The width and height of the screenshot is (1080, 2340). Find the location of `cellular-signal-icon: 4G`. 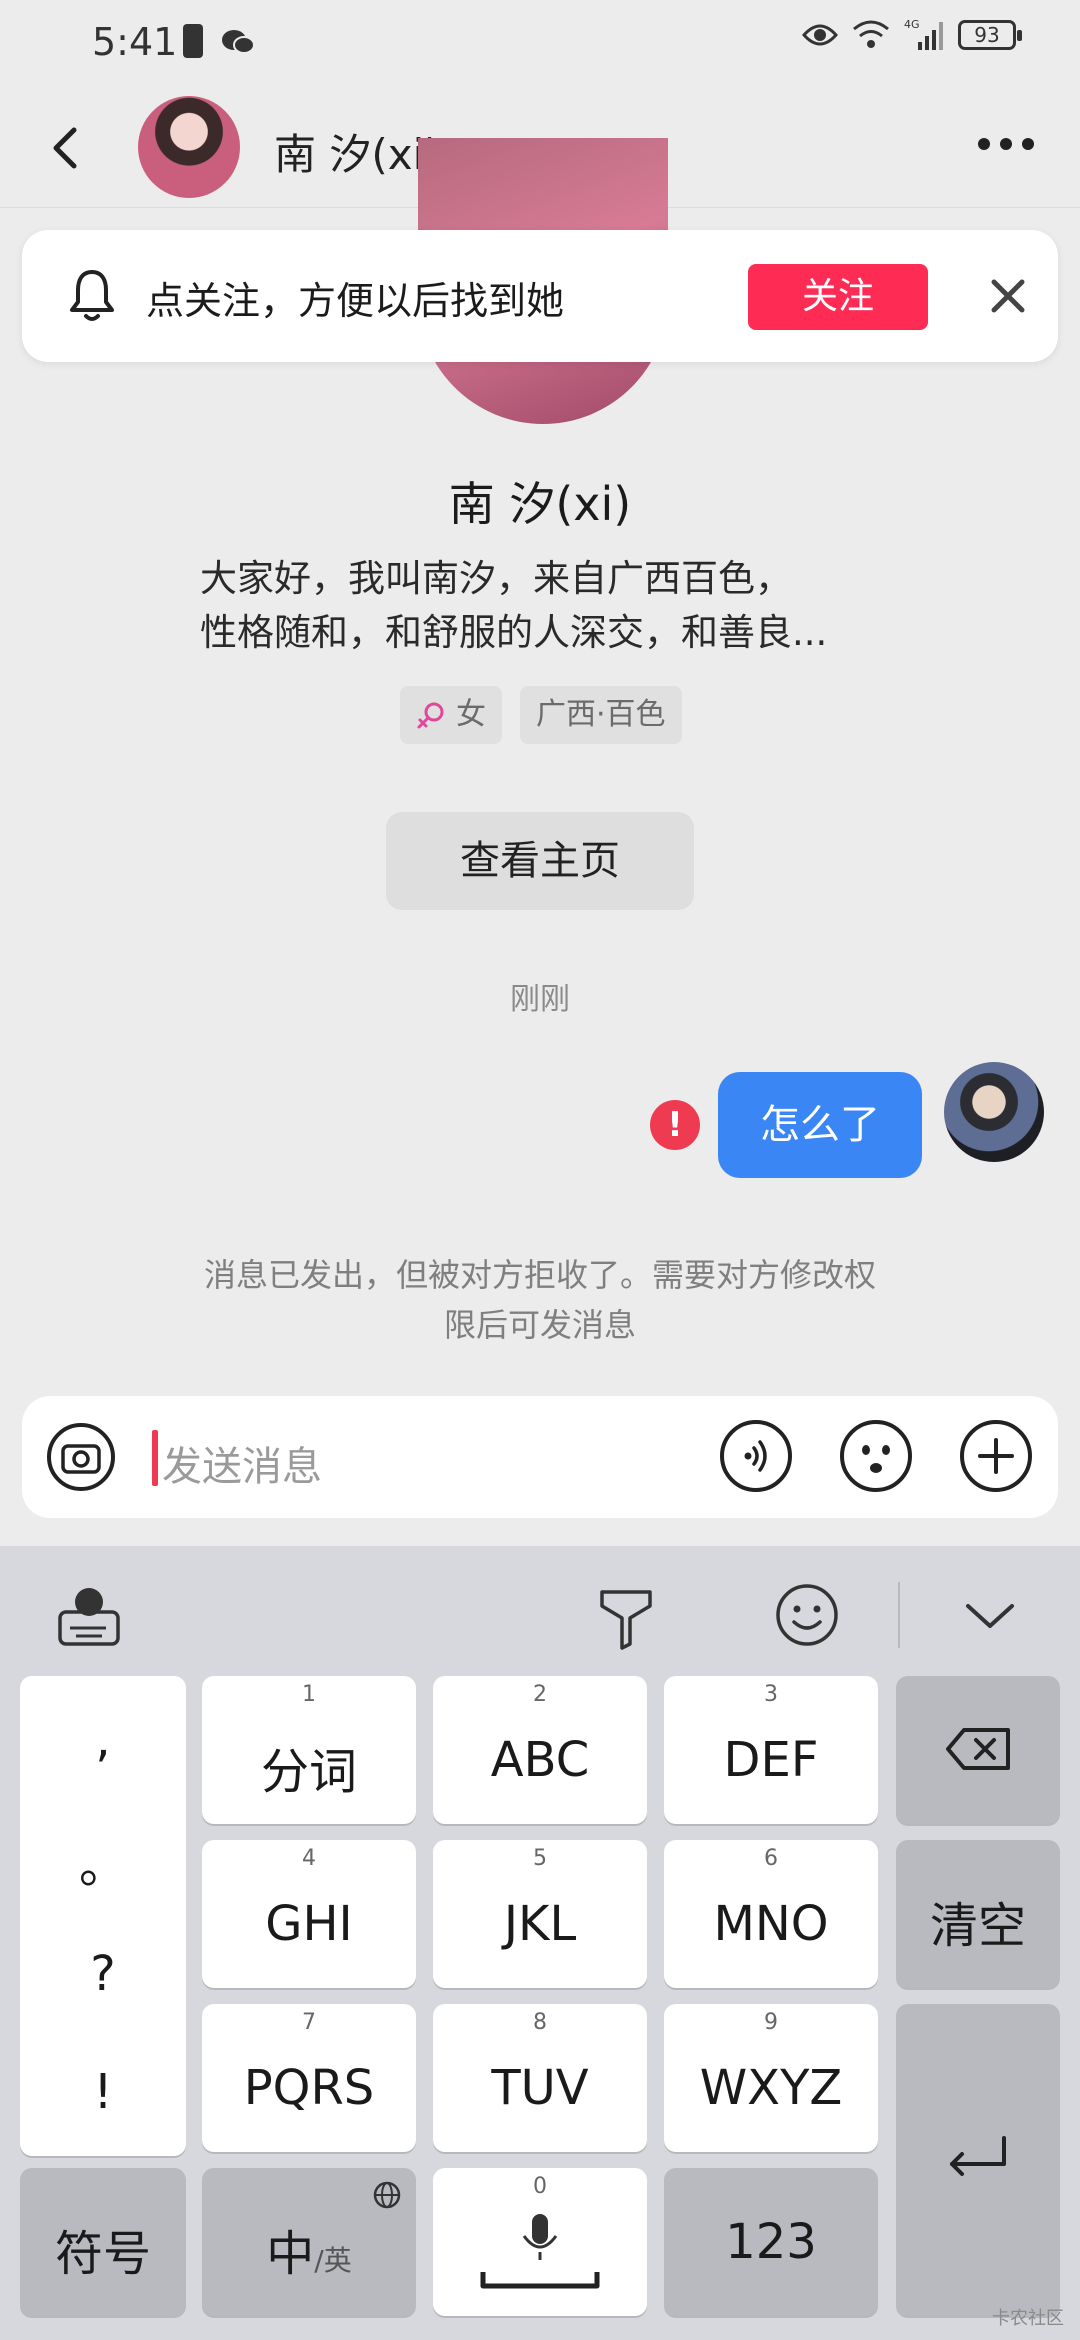

cellular-signal-icon: 4G is located at coordinates (923, 34).